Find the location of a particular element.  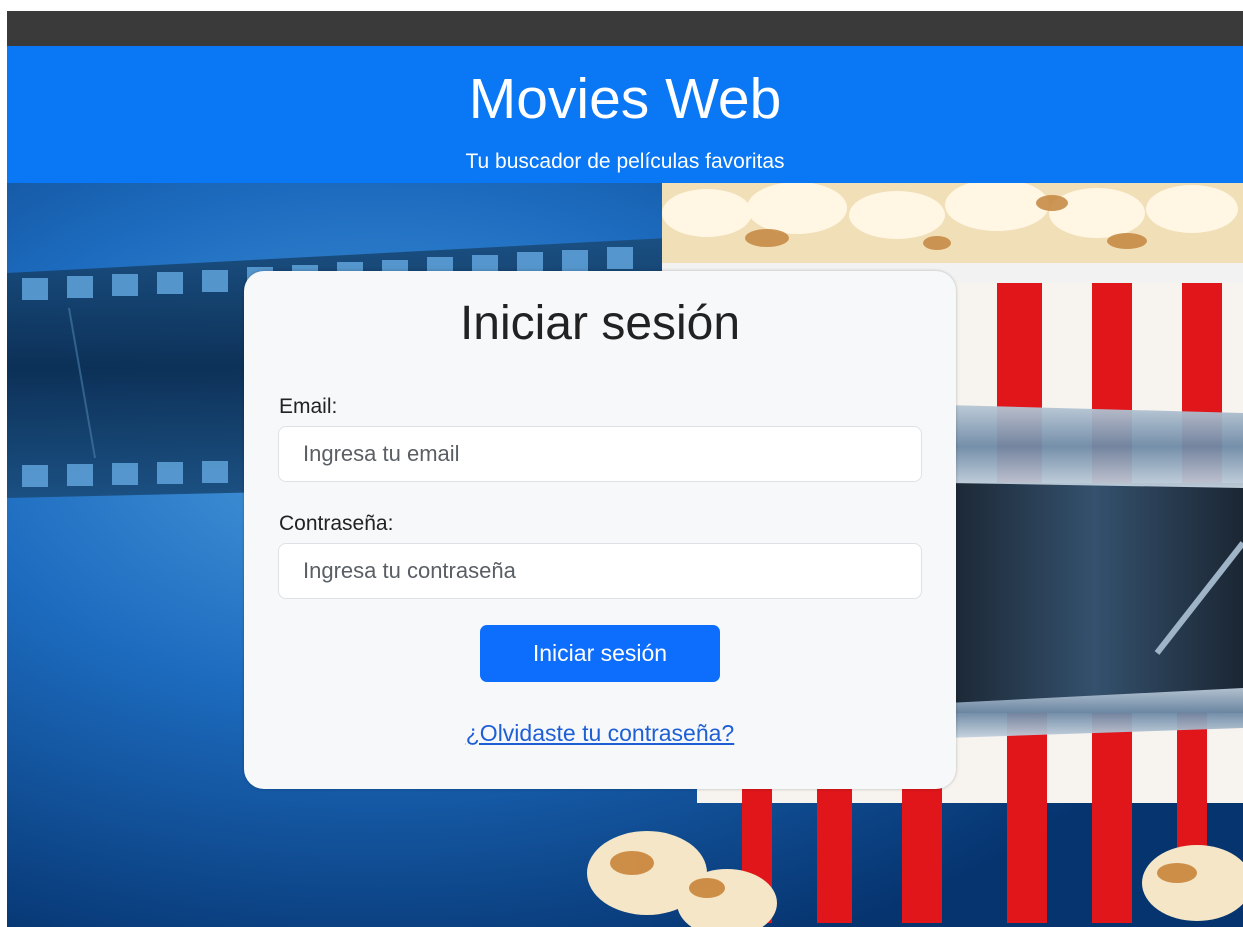

top-bar is located at coordinates (625, 28).